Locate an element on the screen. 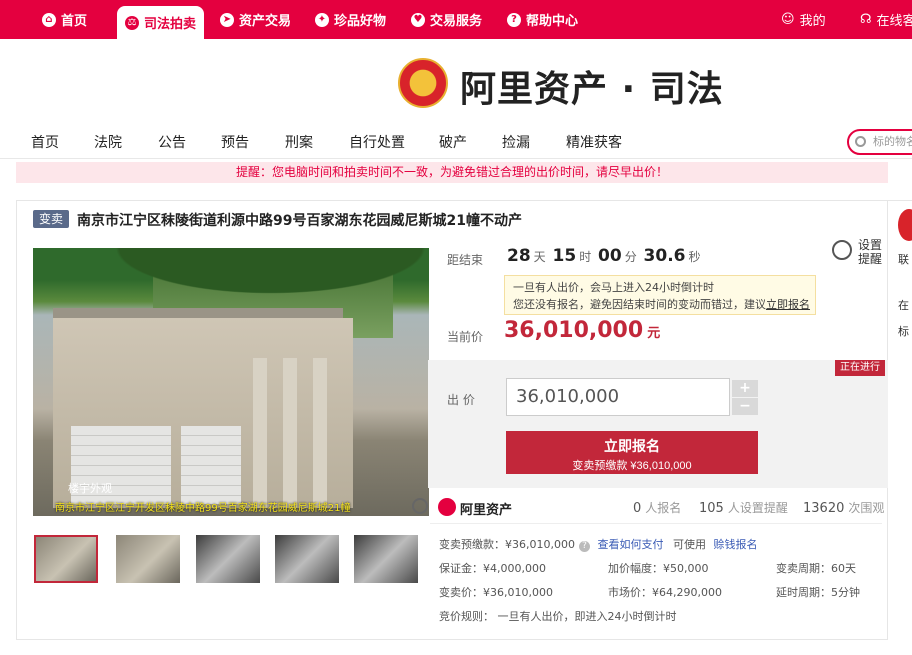 The height and width of the screenshot is (655, 912). topnav-judicial: ⚖ 司法拍卖 is located at coordinates (161, 22).